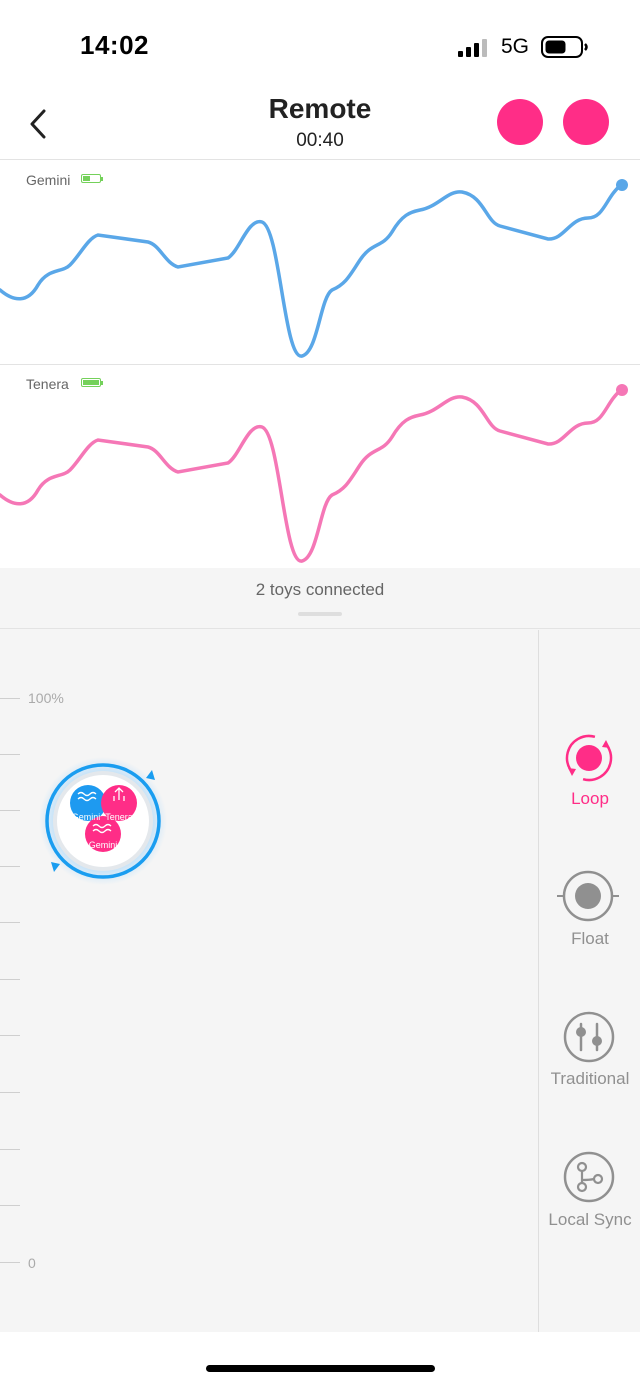 This screenshot has width=640, height=1387. Describe the element at coordinates (590, 798) in the screenshot. I see `mode-loop-label: Loop` at that location.